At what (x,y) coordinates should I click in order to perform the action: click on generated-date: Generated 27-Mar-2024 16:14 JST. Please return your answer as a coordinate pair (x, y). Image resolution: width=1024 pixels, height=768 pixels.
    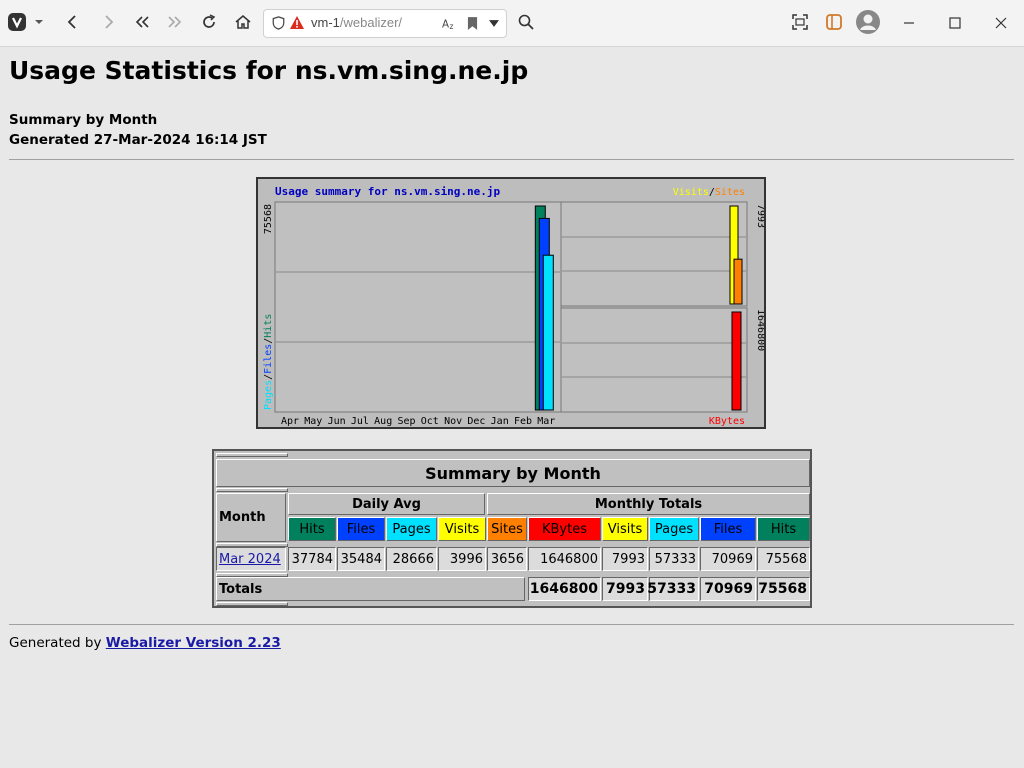
    Looking at the image, I should click on (138, 140).